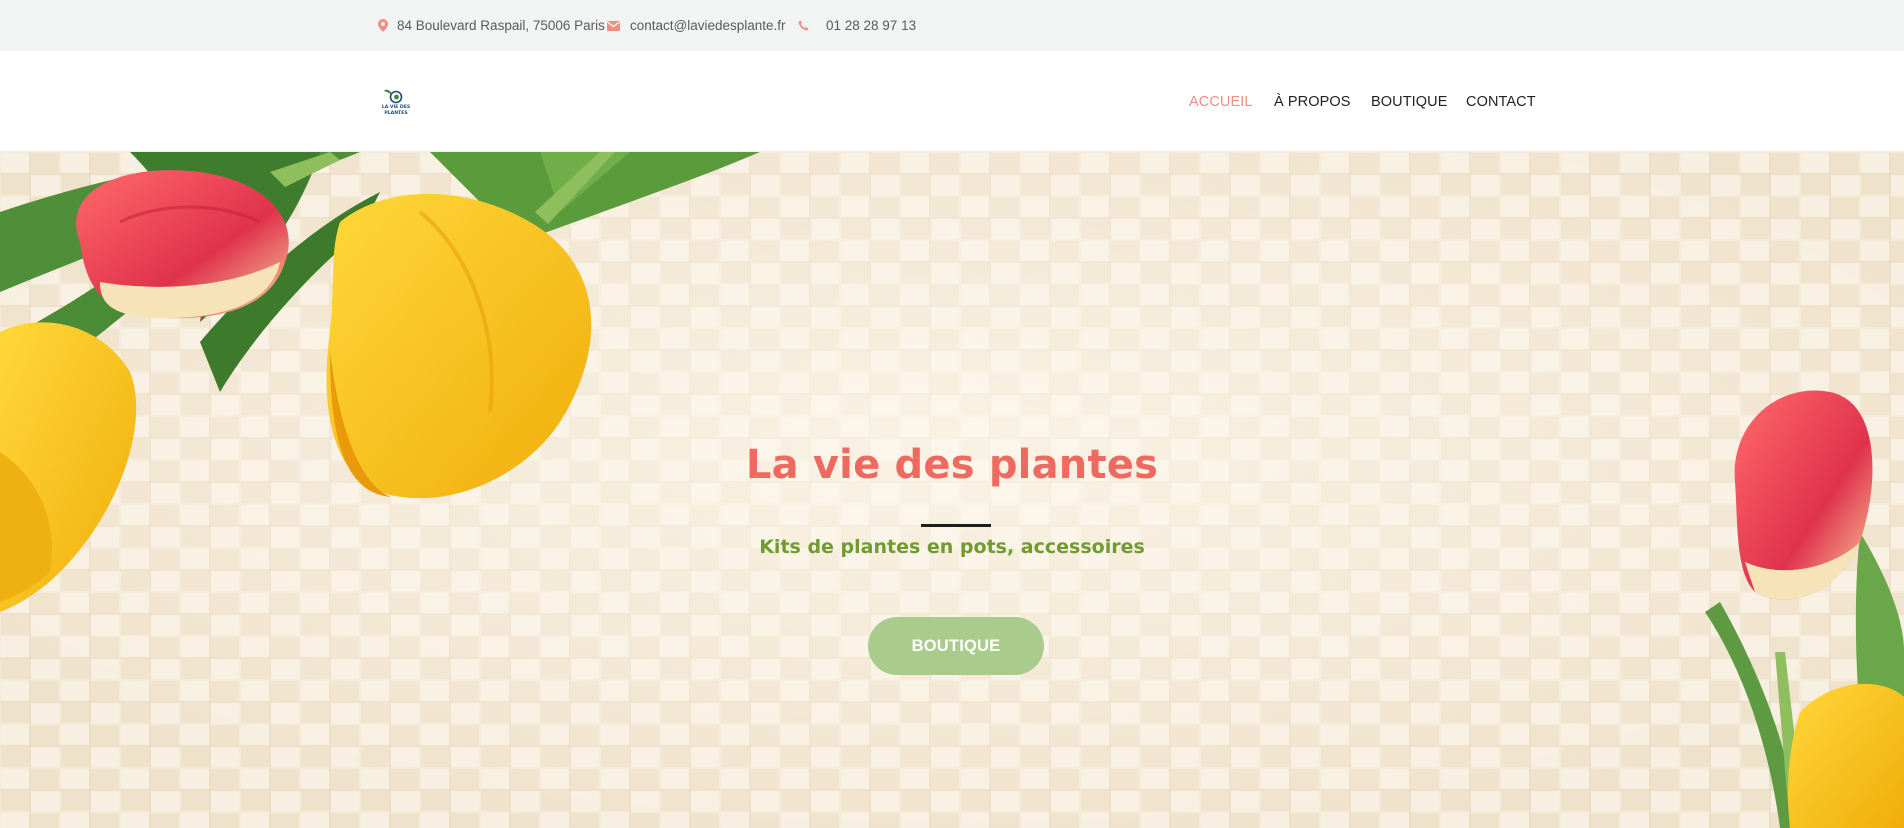 The height and width of the screenshot is (828, 1904). Describe the element at coordinates (871, 25) in the screenshot. I see `phone-text: 01 28 28 97 13` at that location.